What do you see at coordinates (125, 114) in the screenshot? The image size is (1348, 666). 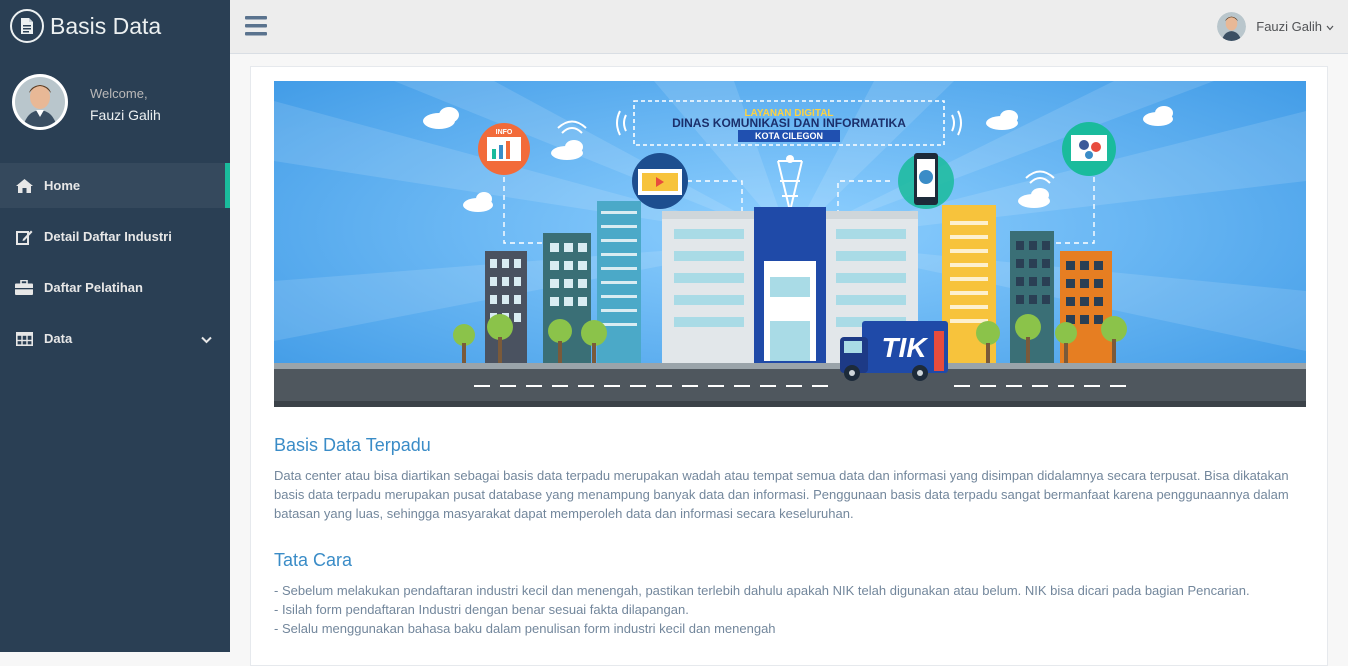 I see `profile-name: Fauzi Galih` at bounding box center [125, 114].